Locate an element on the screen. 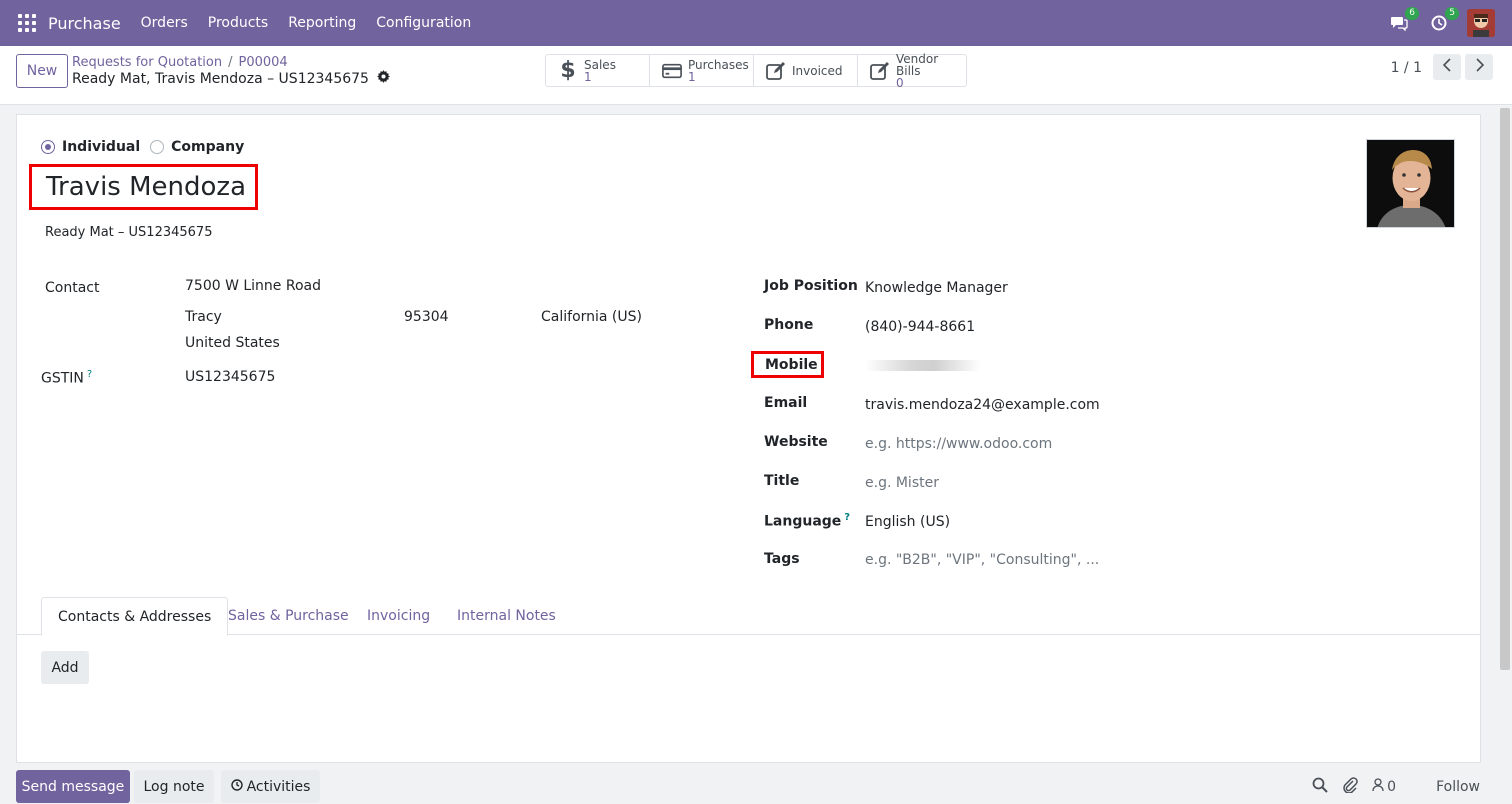 The height and width of the screenshot is (804, 1512). name-value: Travis Mendoza is located at coordinates (146, 187).